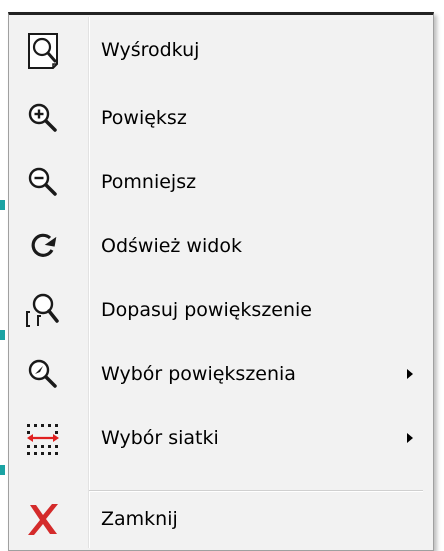 Image resolution: width=444 pixels, height=551 pixels. I want to click on zoom-out-icon, so click(43, 182).